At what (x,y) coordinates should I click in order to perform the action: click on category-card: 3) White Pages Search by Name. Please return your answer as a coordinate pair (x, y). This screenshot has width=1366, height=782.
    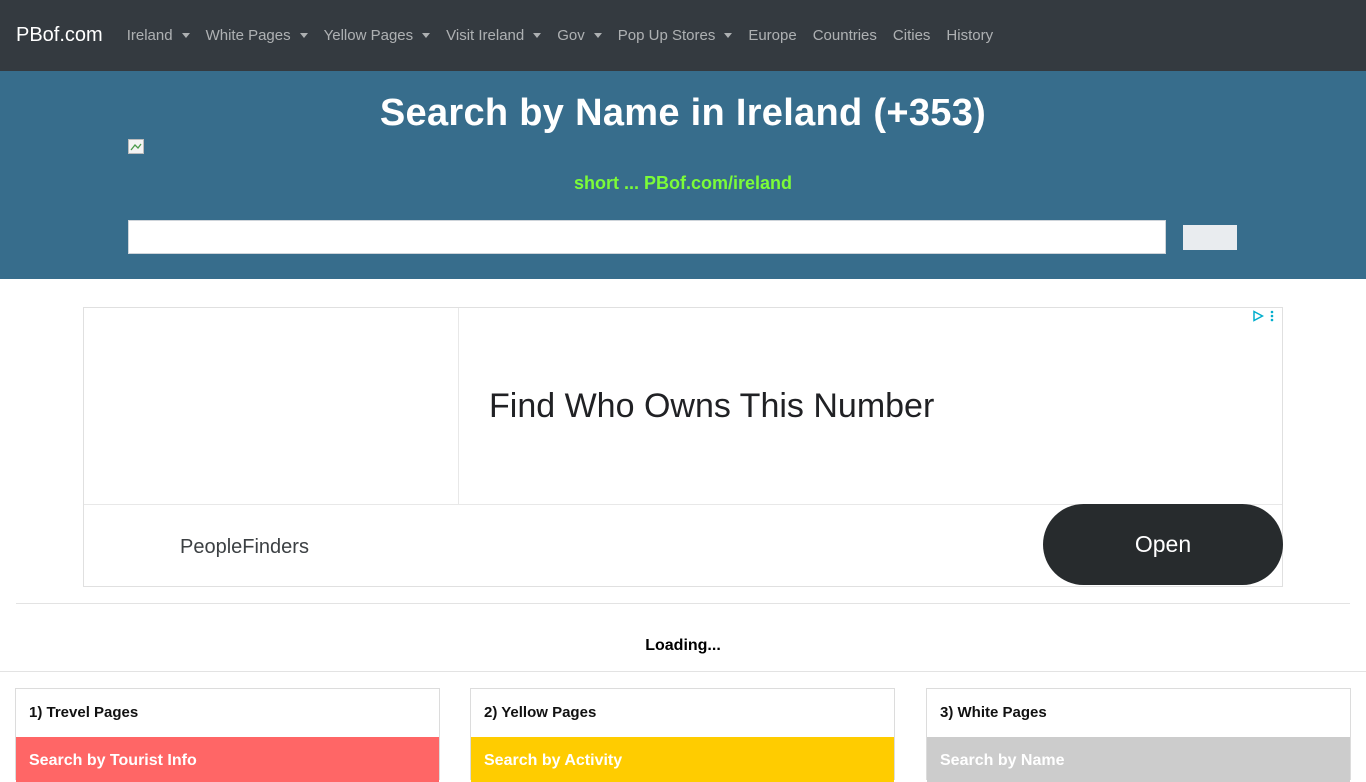
    Looking at the image, I should click on (1138, 735).